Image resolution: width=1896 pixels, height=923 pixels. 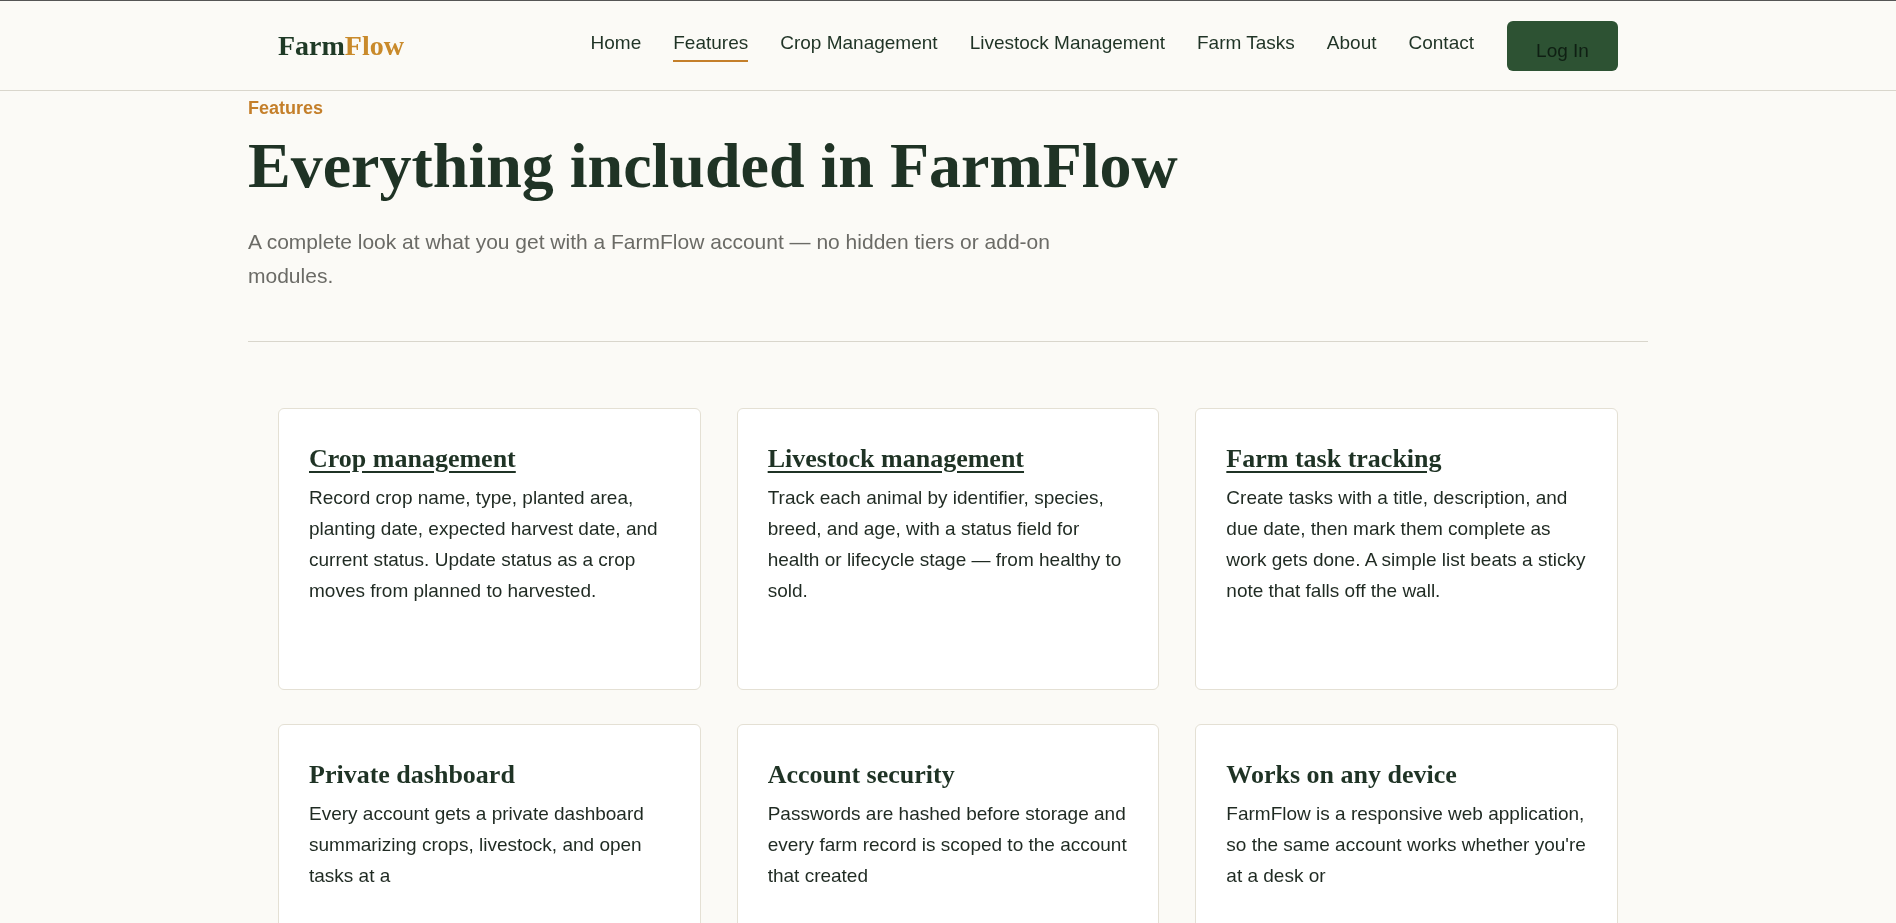 I want to click on feature-link: Crop management, so click(x=489, y=458).